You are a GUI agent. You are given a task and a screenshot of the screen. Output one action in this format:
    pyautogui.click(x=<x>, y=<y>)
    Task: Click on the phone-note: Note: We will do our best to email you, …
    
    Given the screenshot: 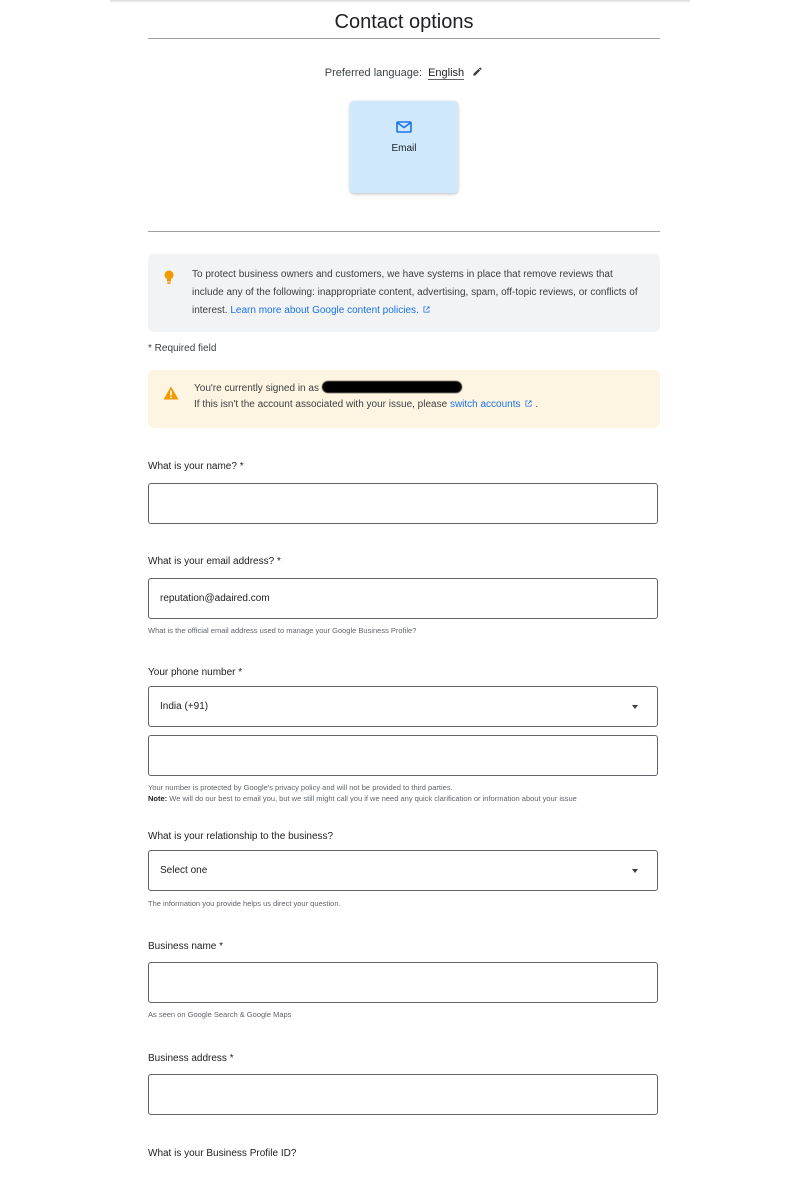 What is the action you would take?
    pyautogui.click(x=404, y=798)
    